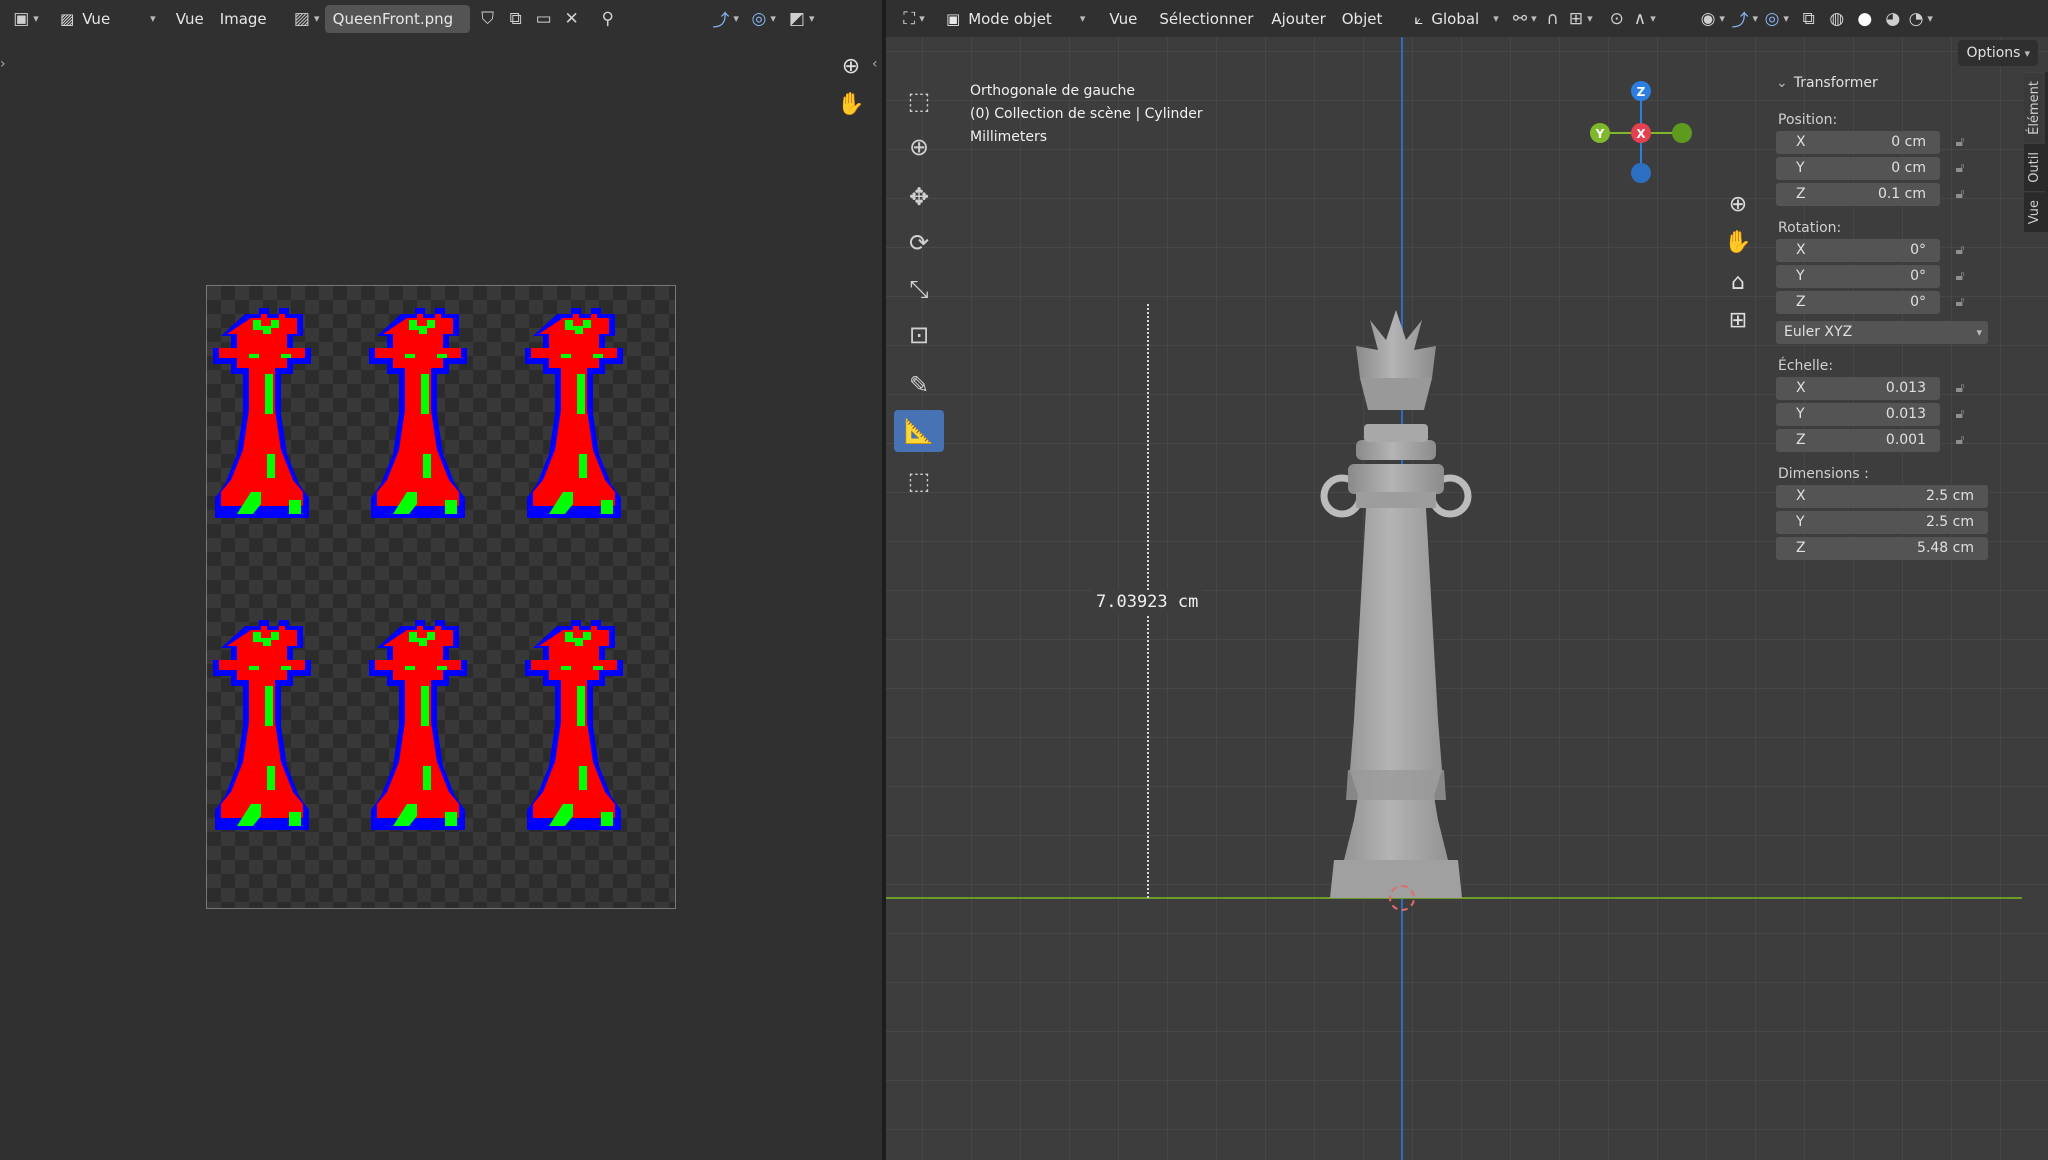 The width and height of the screenshot is (2048, 1160). Describe the element at coordinates (2034, 211) in the screenshot. I see `tab-view: Vue` at that location.